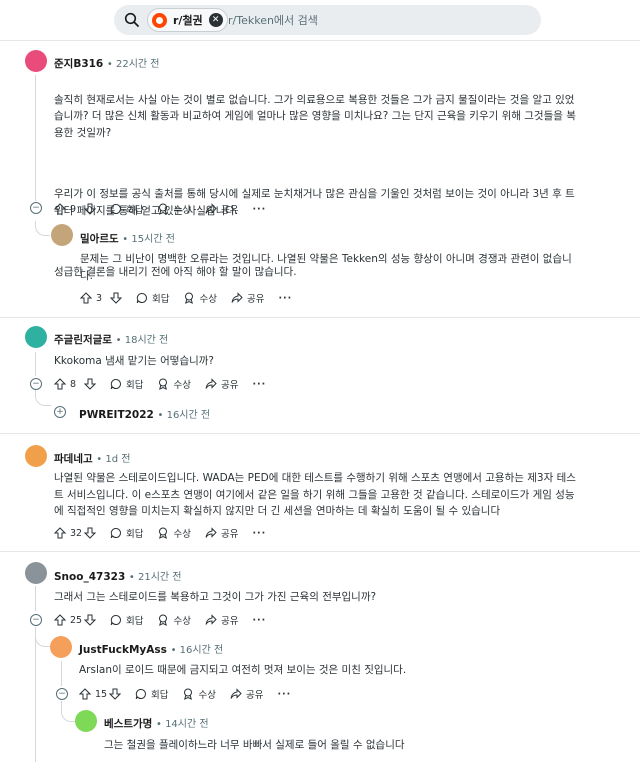  What do you see at coordinates (118, 575) in the screenshot?
I see `comment-author: Snoo_47323 • 21시간 전` at bounding box center [118, 575].